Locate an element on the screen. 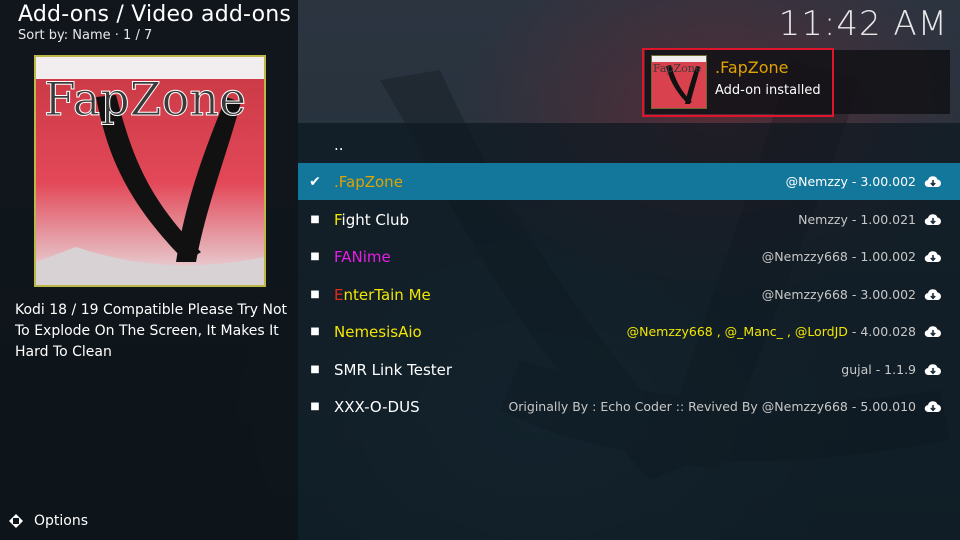 The width and height of the screenshot is (960, 540). list-item: ■ SMR Link Tester gujal - 1.1.9 is located at coordinates (629, 369).